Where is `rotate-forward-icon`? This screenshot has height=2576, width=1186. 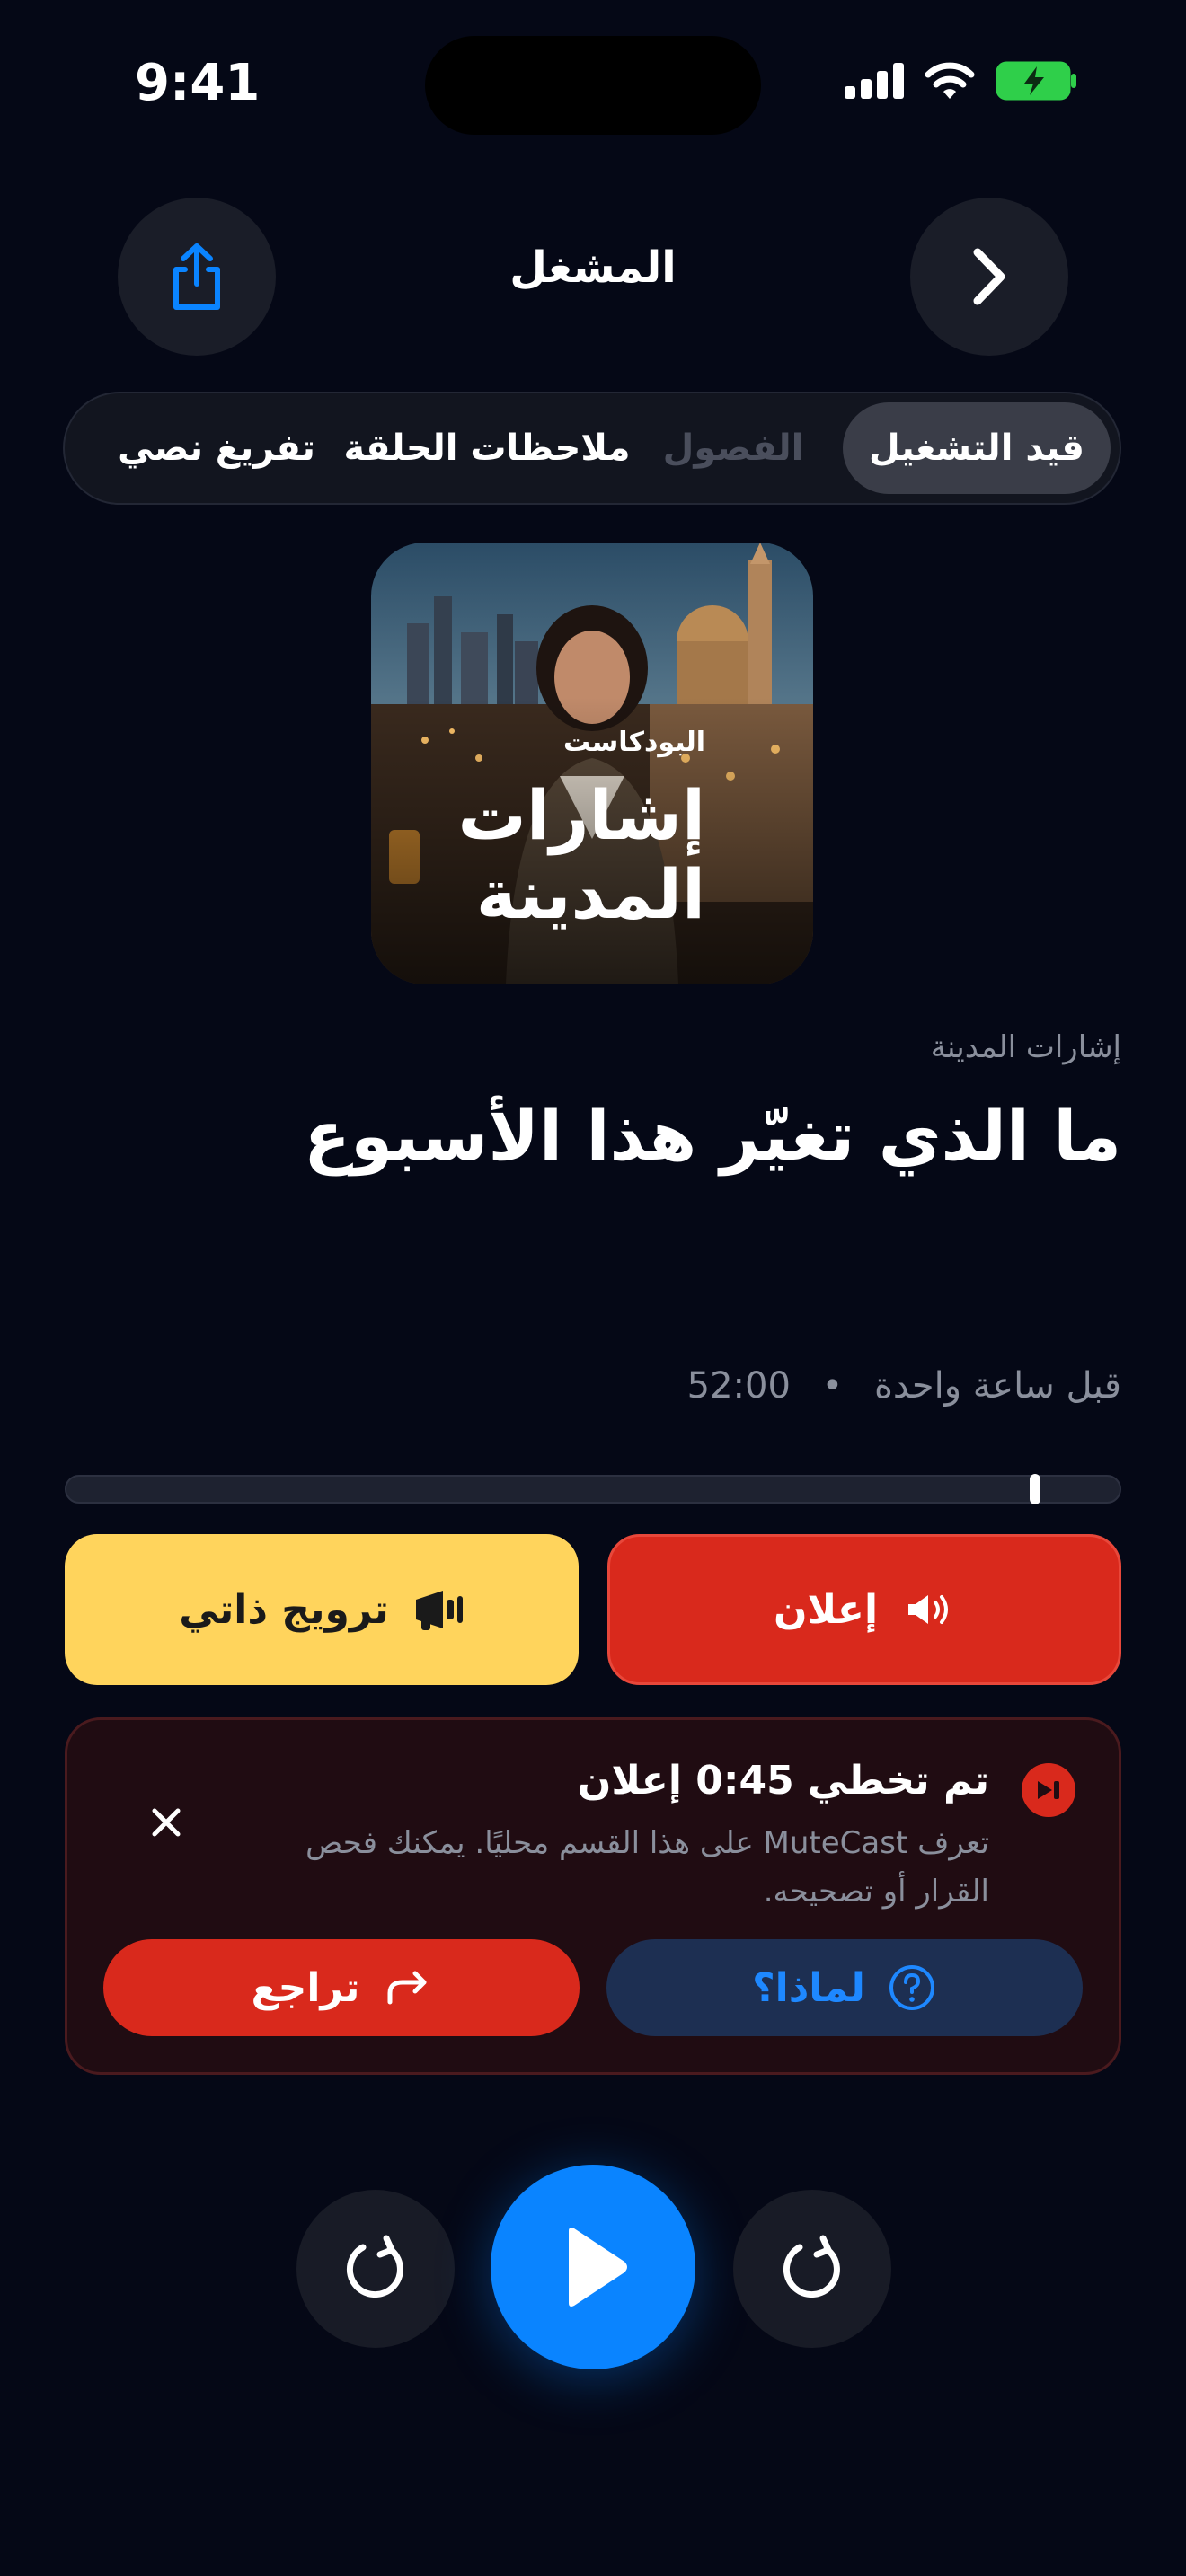
rotate-forward-icon is located at coordinates (811, 2266).